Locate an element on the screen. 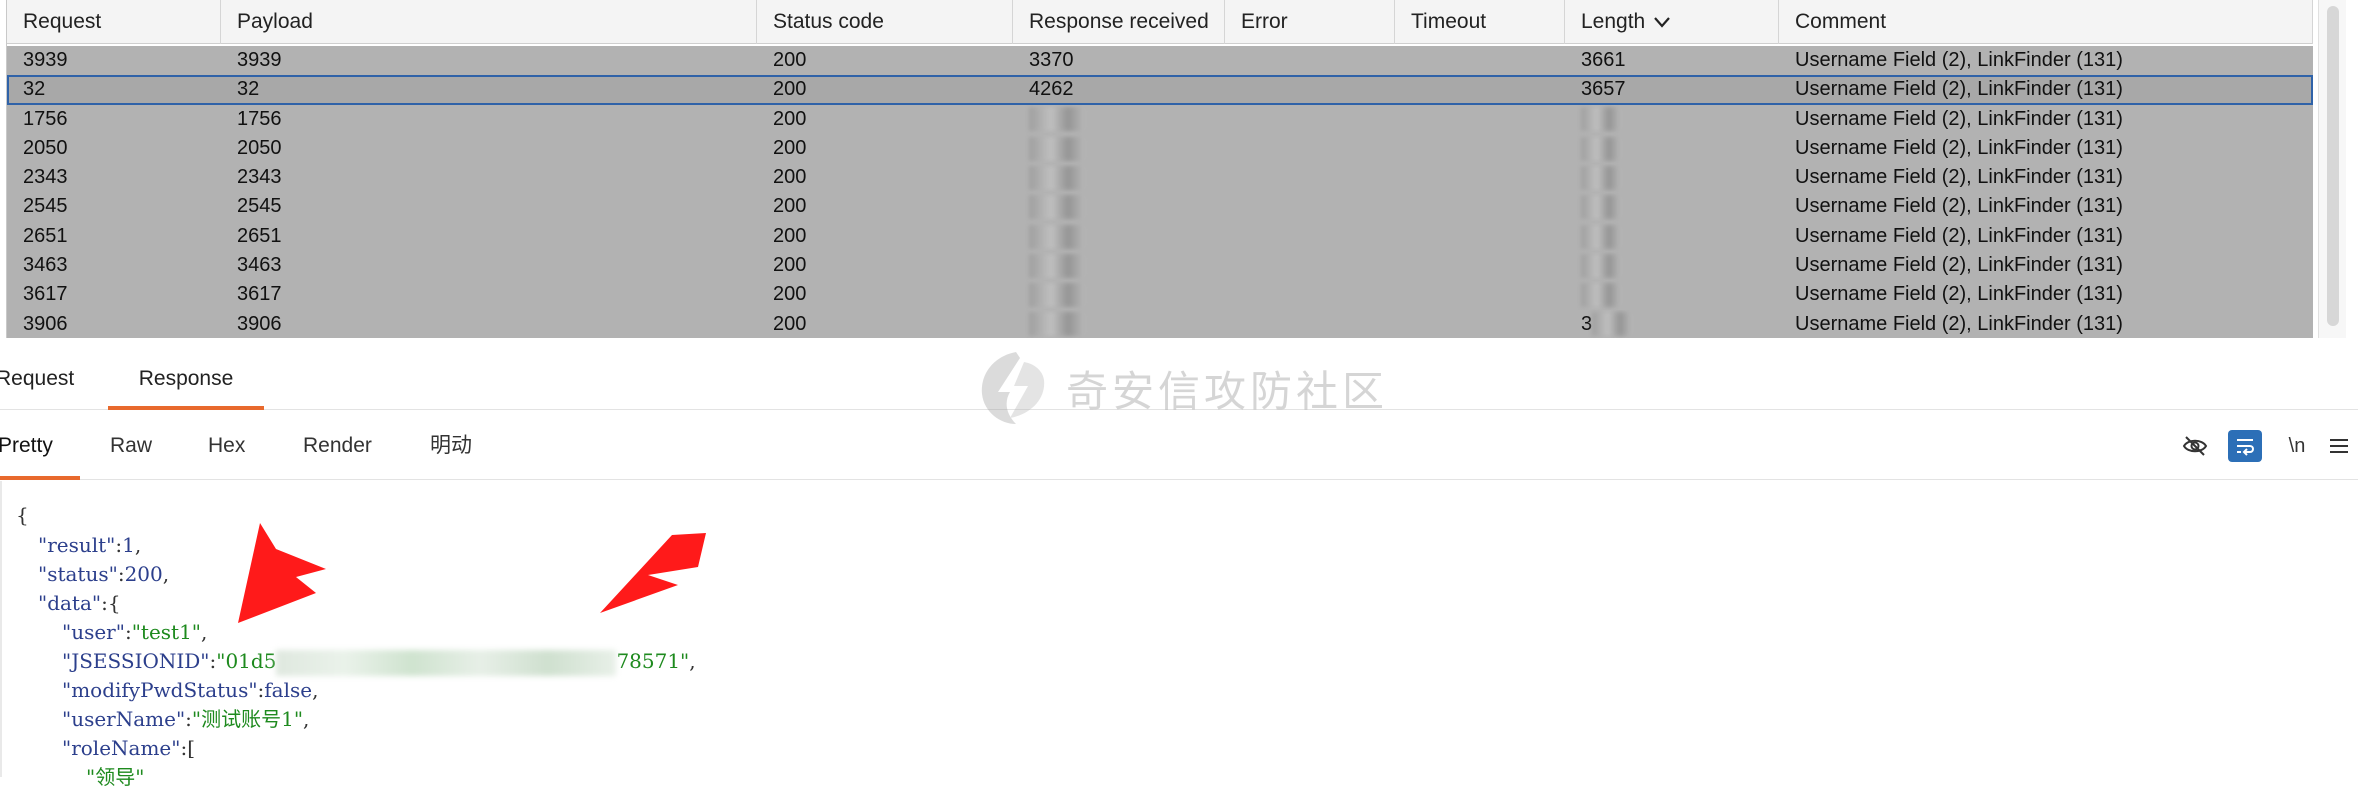 This screenshot has width=2358, height=791. column-header-timeout: Timeout is located at coordinates (1480, 22).